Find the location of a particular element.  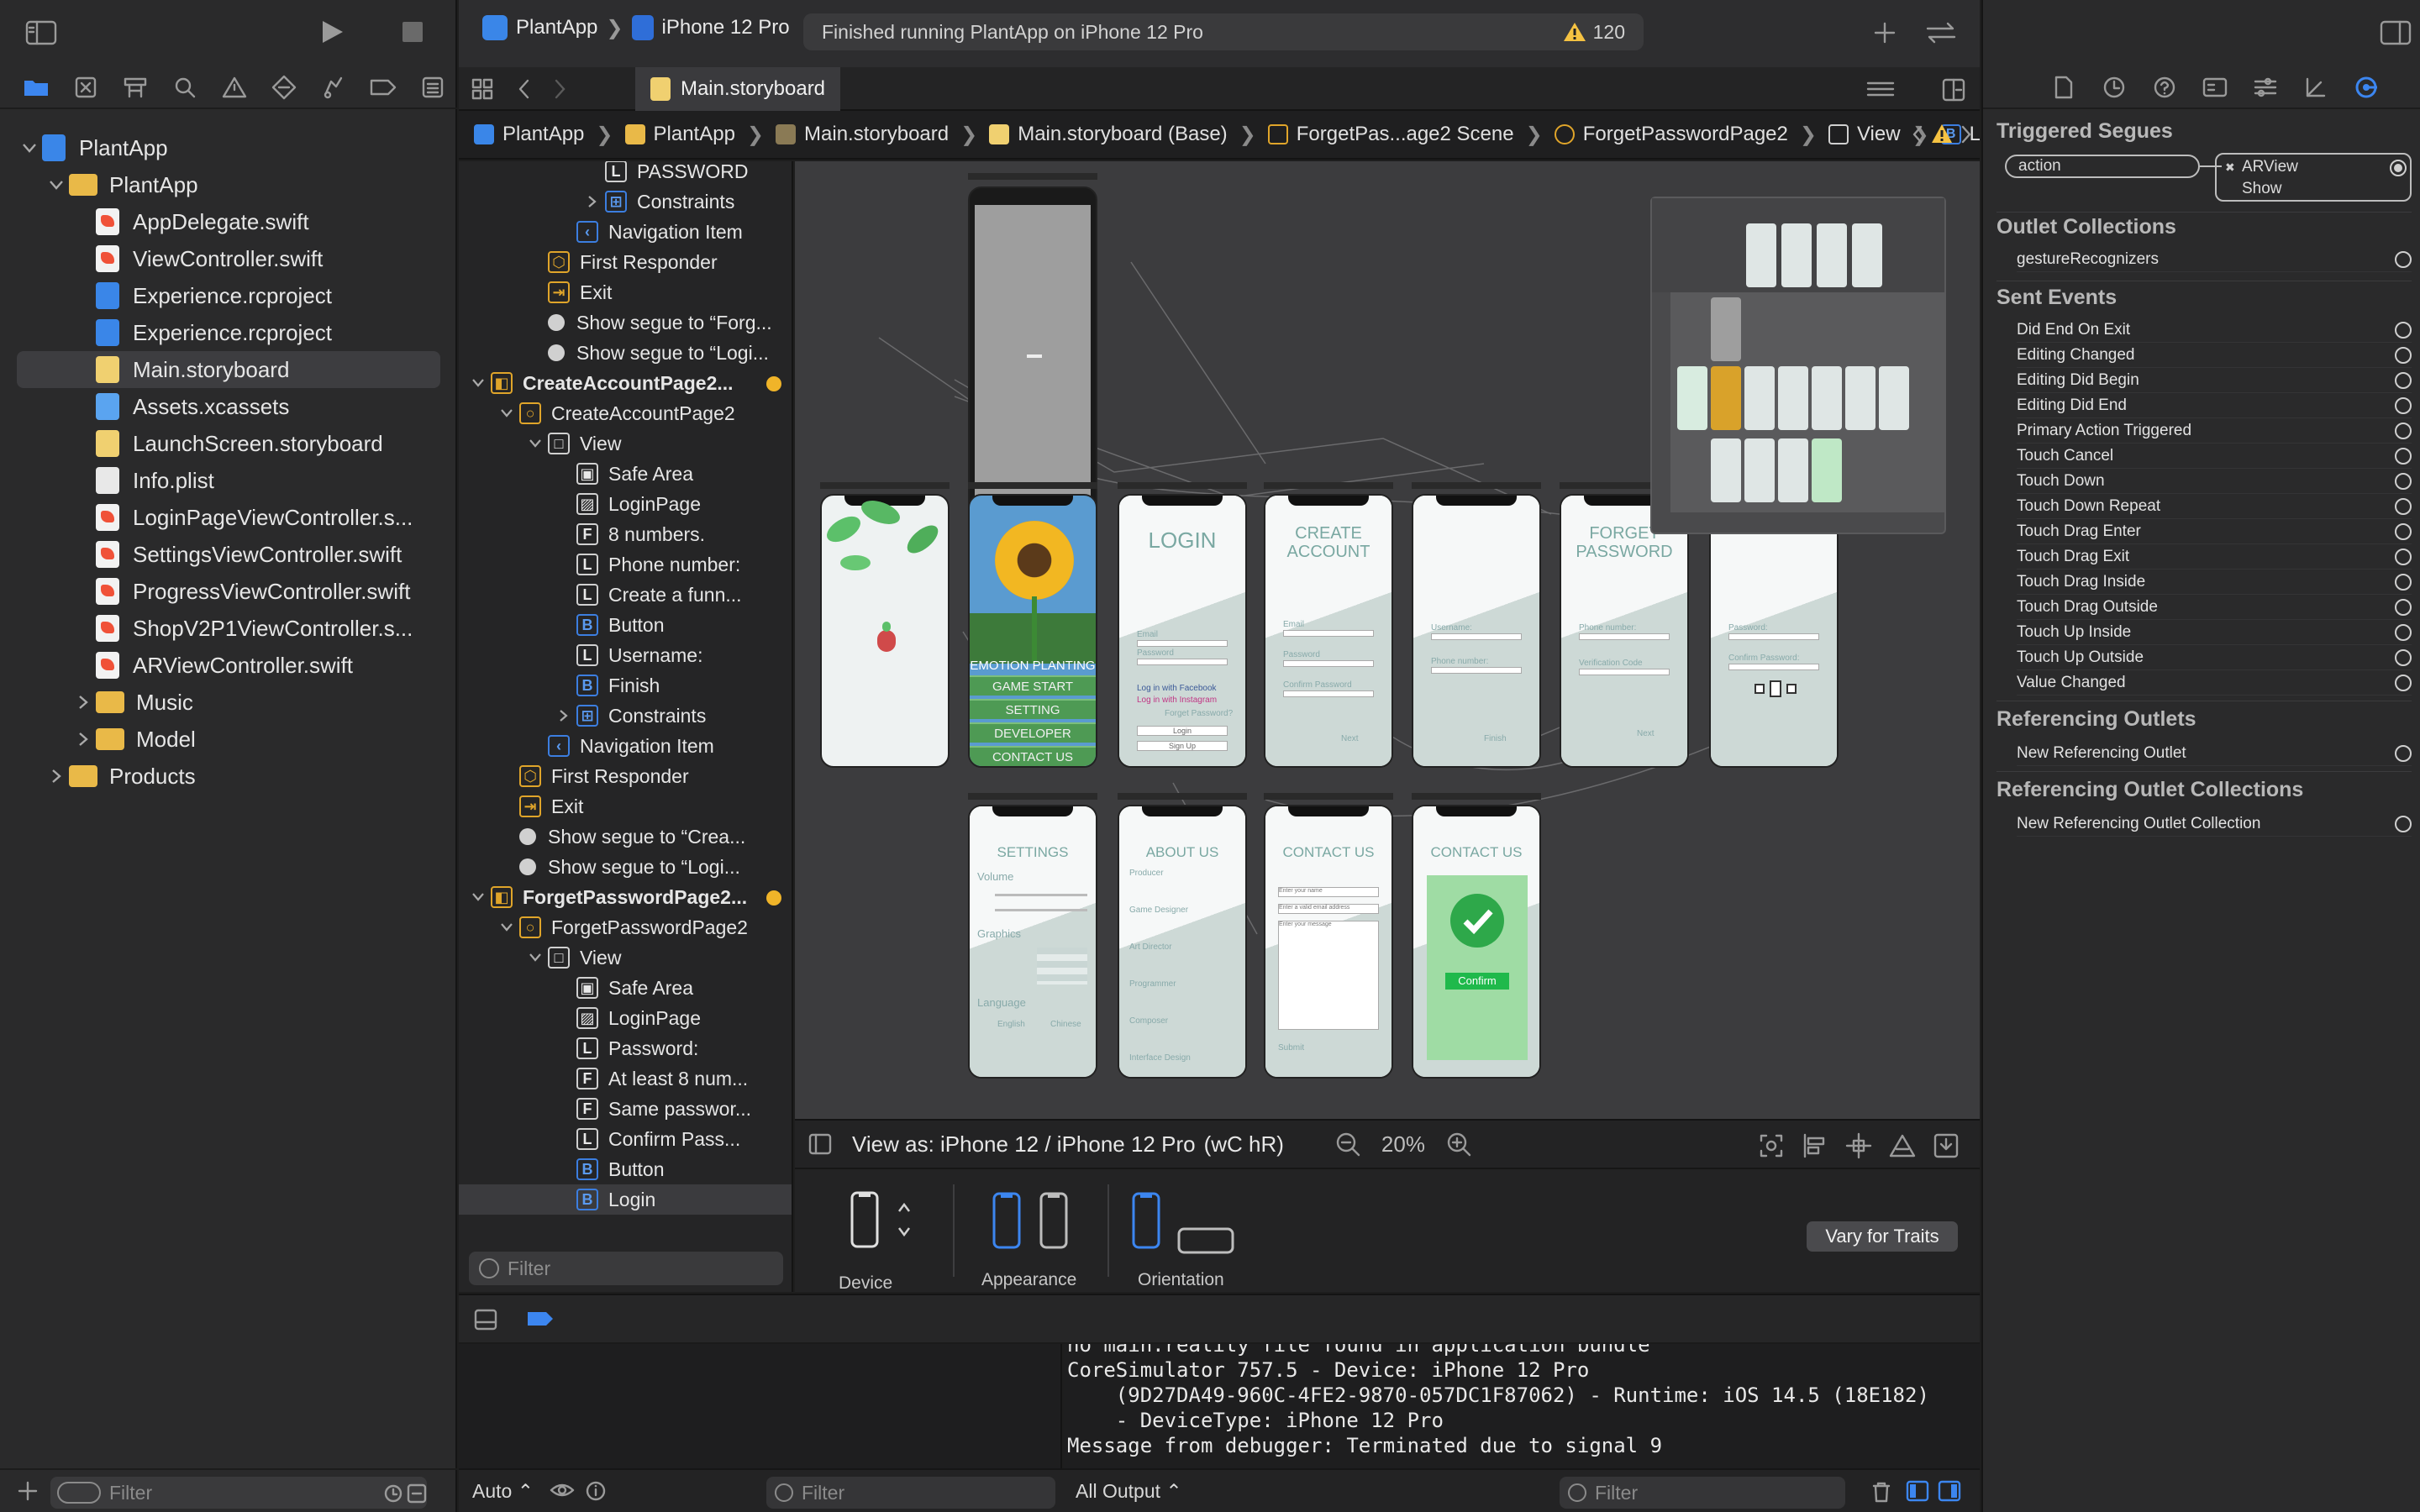

previous-issue-icon is located at coordinates (1918, 134).